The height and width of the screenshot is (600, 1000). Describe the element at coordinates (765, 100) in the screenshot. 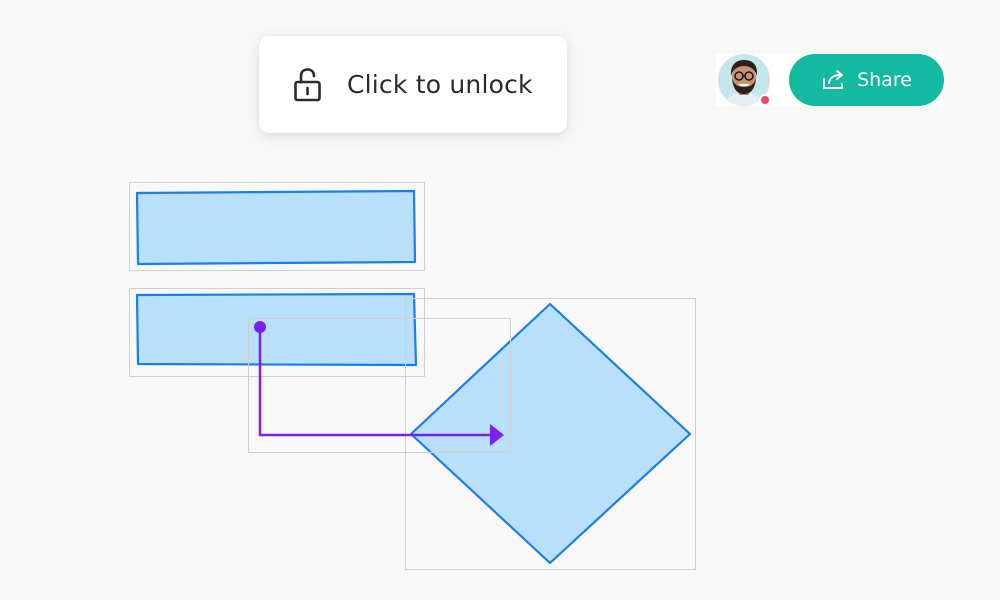

I see `online-status-dot` at that location.